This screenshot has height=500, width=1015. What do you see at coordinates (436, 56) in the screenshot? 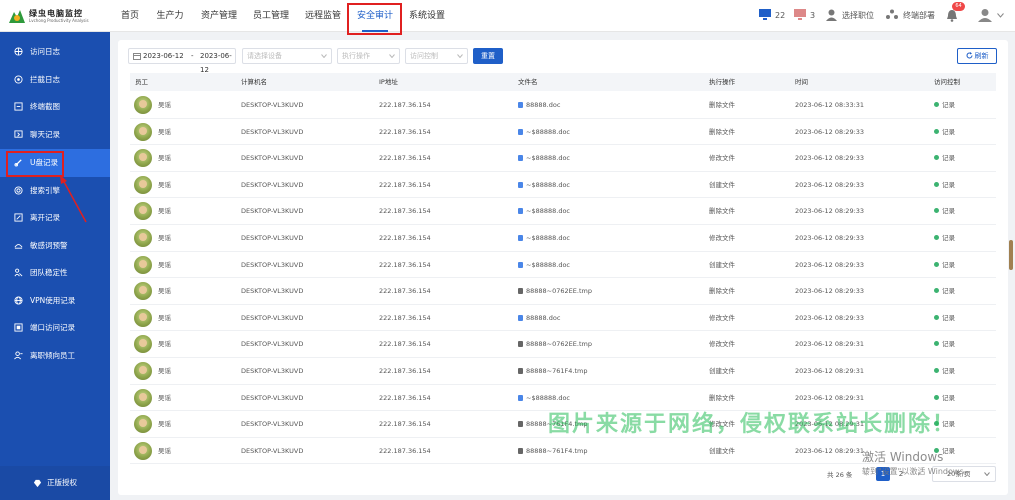
I see `access-control-select: 访问控制` at bounding box center [436, 56].